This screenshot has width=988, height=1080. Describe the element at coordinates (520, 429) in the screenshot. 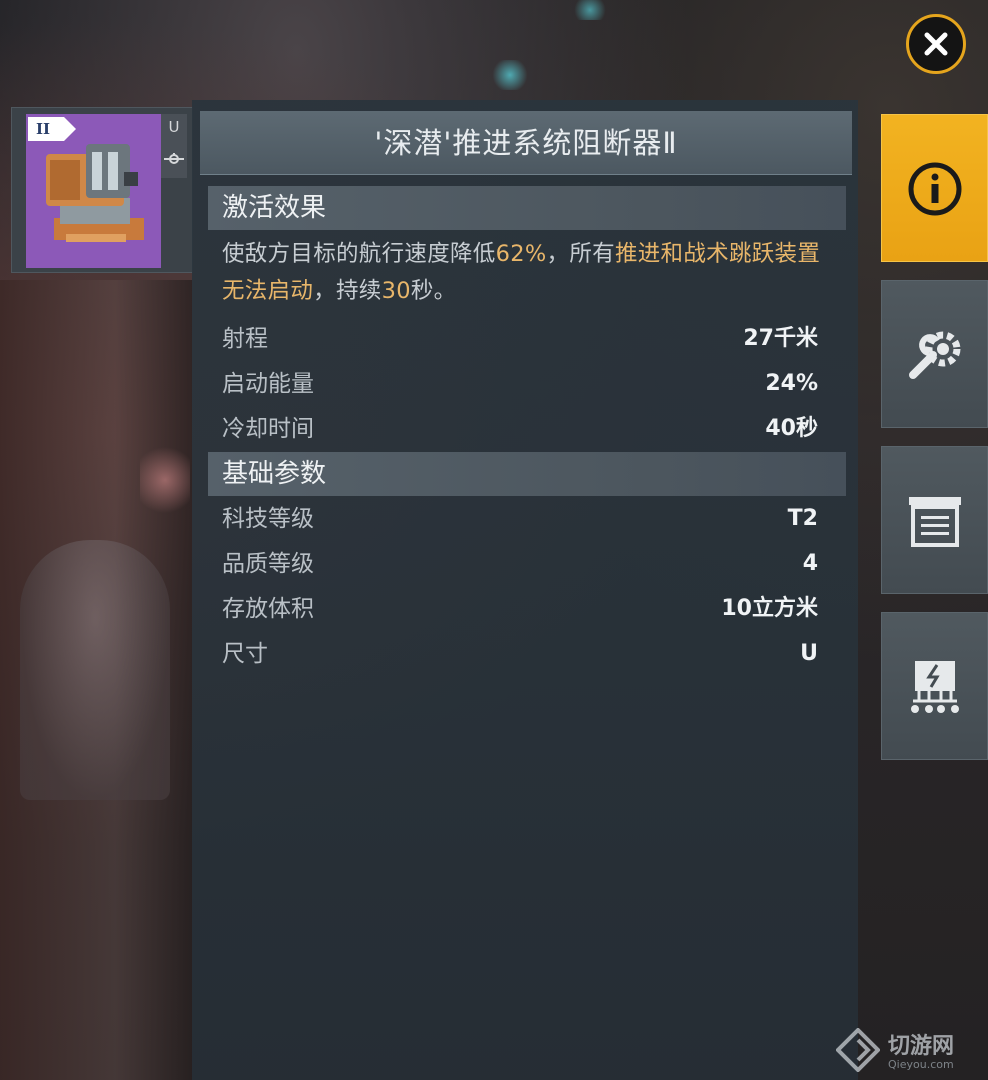

I see `stat-row: 冷却时间 40秒` at that location.